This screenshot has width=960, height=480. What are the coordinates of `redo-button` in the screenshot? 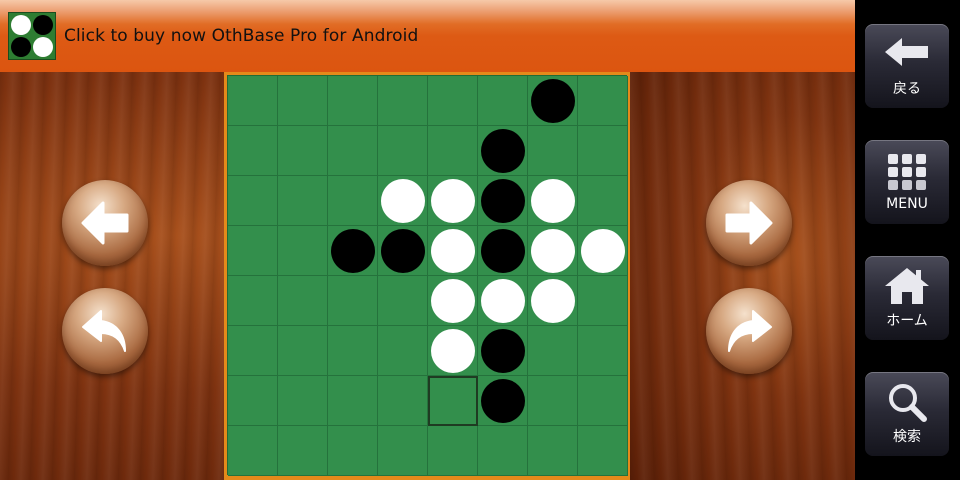 It's located at (749, 331).